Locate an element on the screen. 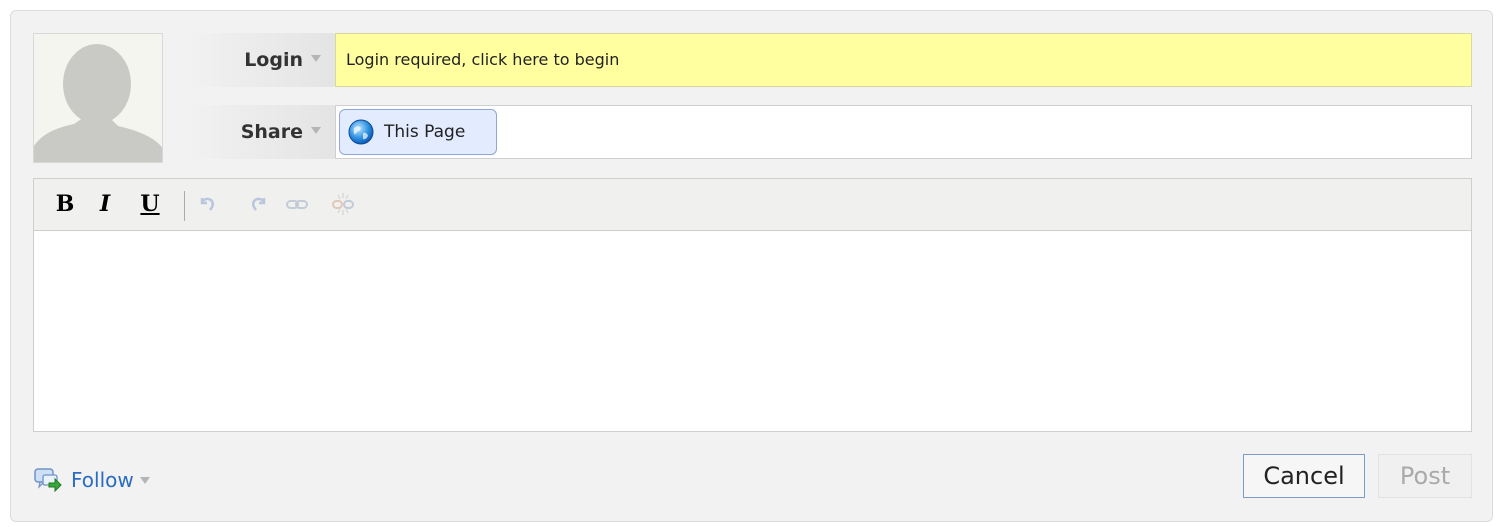 The height and width of the screenshot is (527, 1498). link-icon is located at coordinates (297, 204).